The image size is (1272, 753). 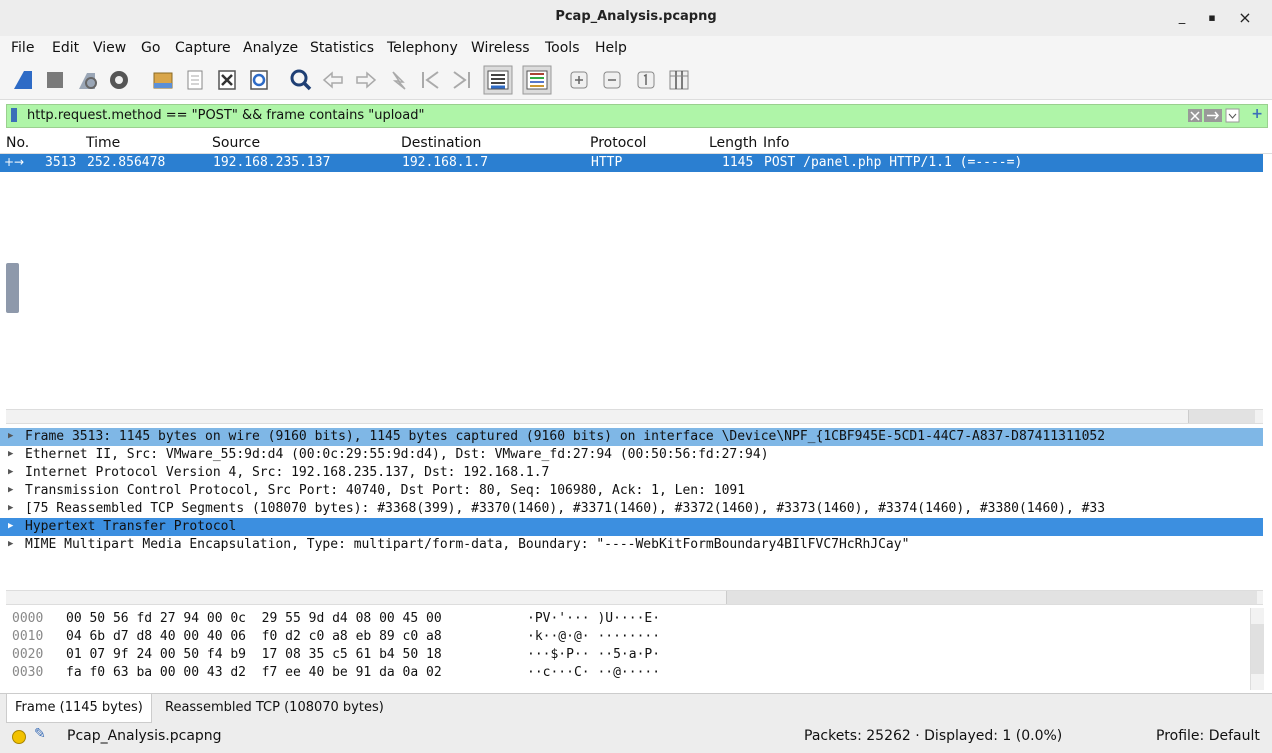 I want to click on menu-statistics: Statistics, so click(x=342, y=48).